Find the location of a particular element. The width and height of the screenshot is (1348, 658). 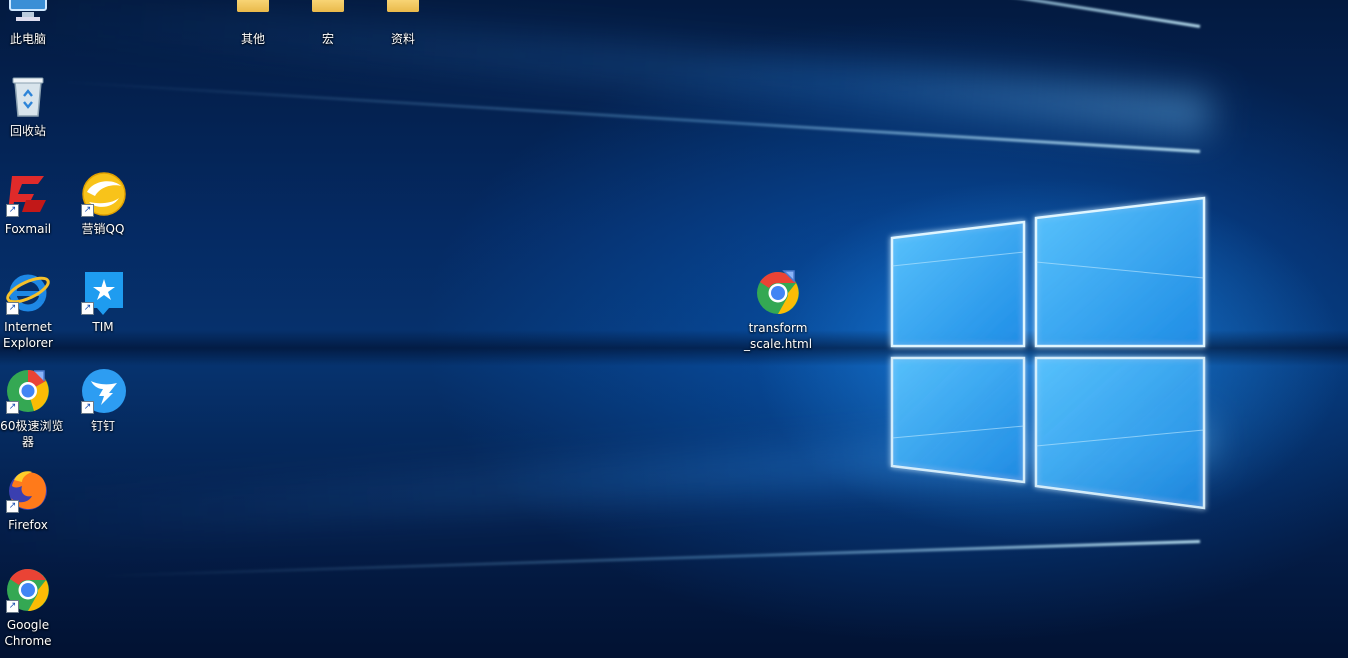

desktop-folder-materials: 资料 is located at coordinates (403, 23).